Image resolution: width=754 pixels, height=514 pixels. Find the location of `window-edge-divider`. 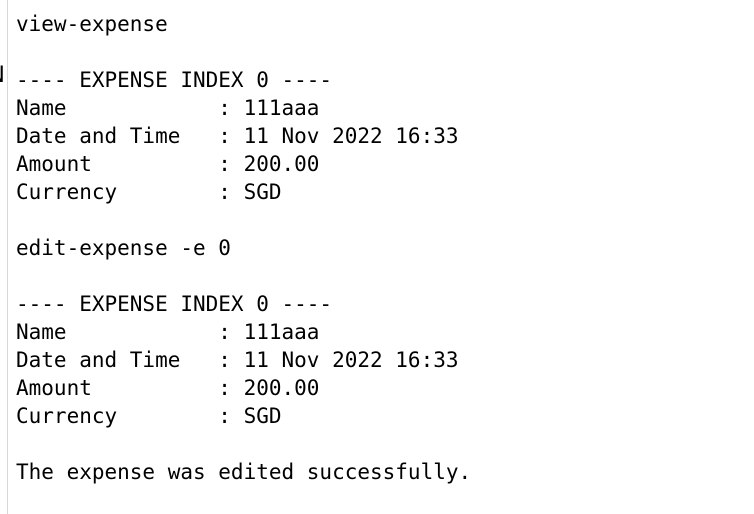

window-edge-divider is located at coordinates (7, 257).